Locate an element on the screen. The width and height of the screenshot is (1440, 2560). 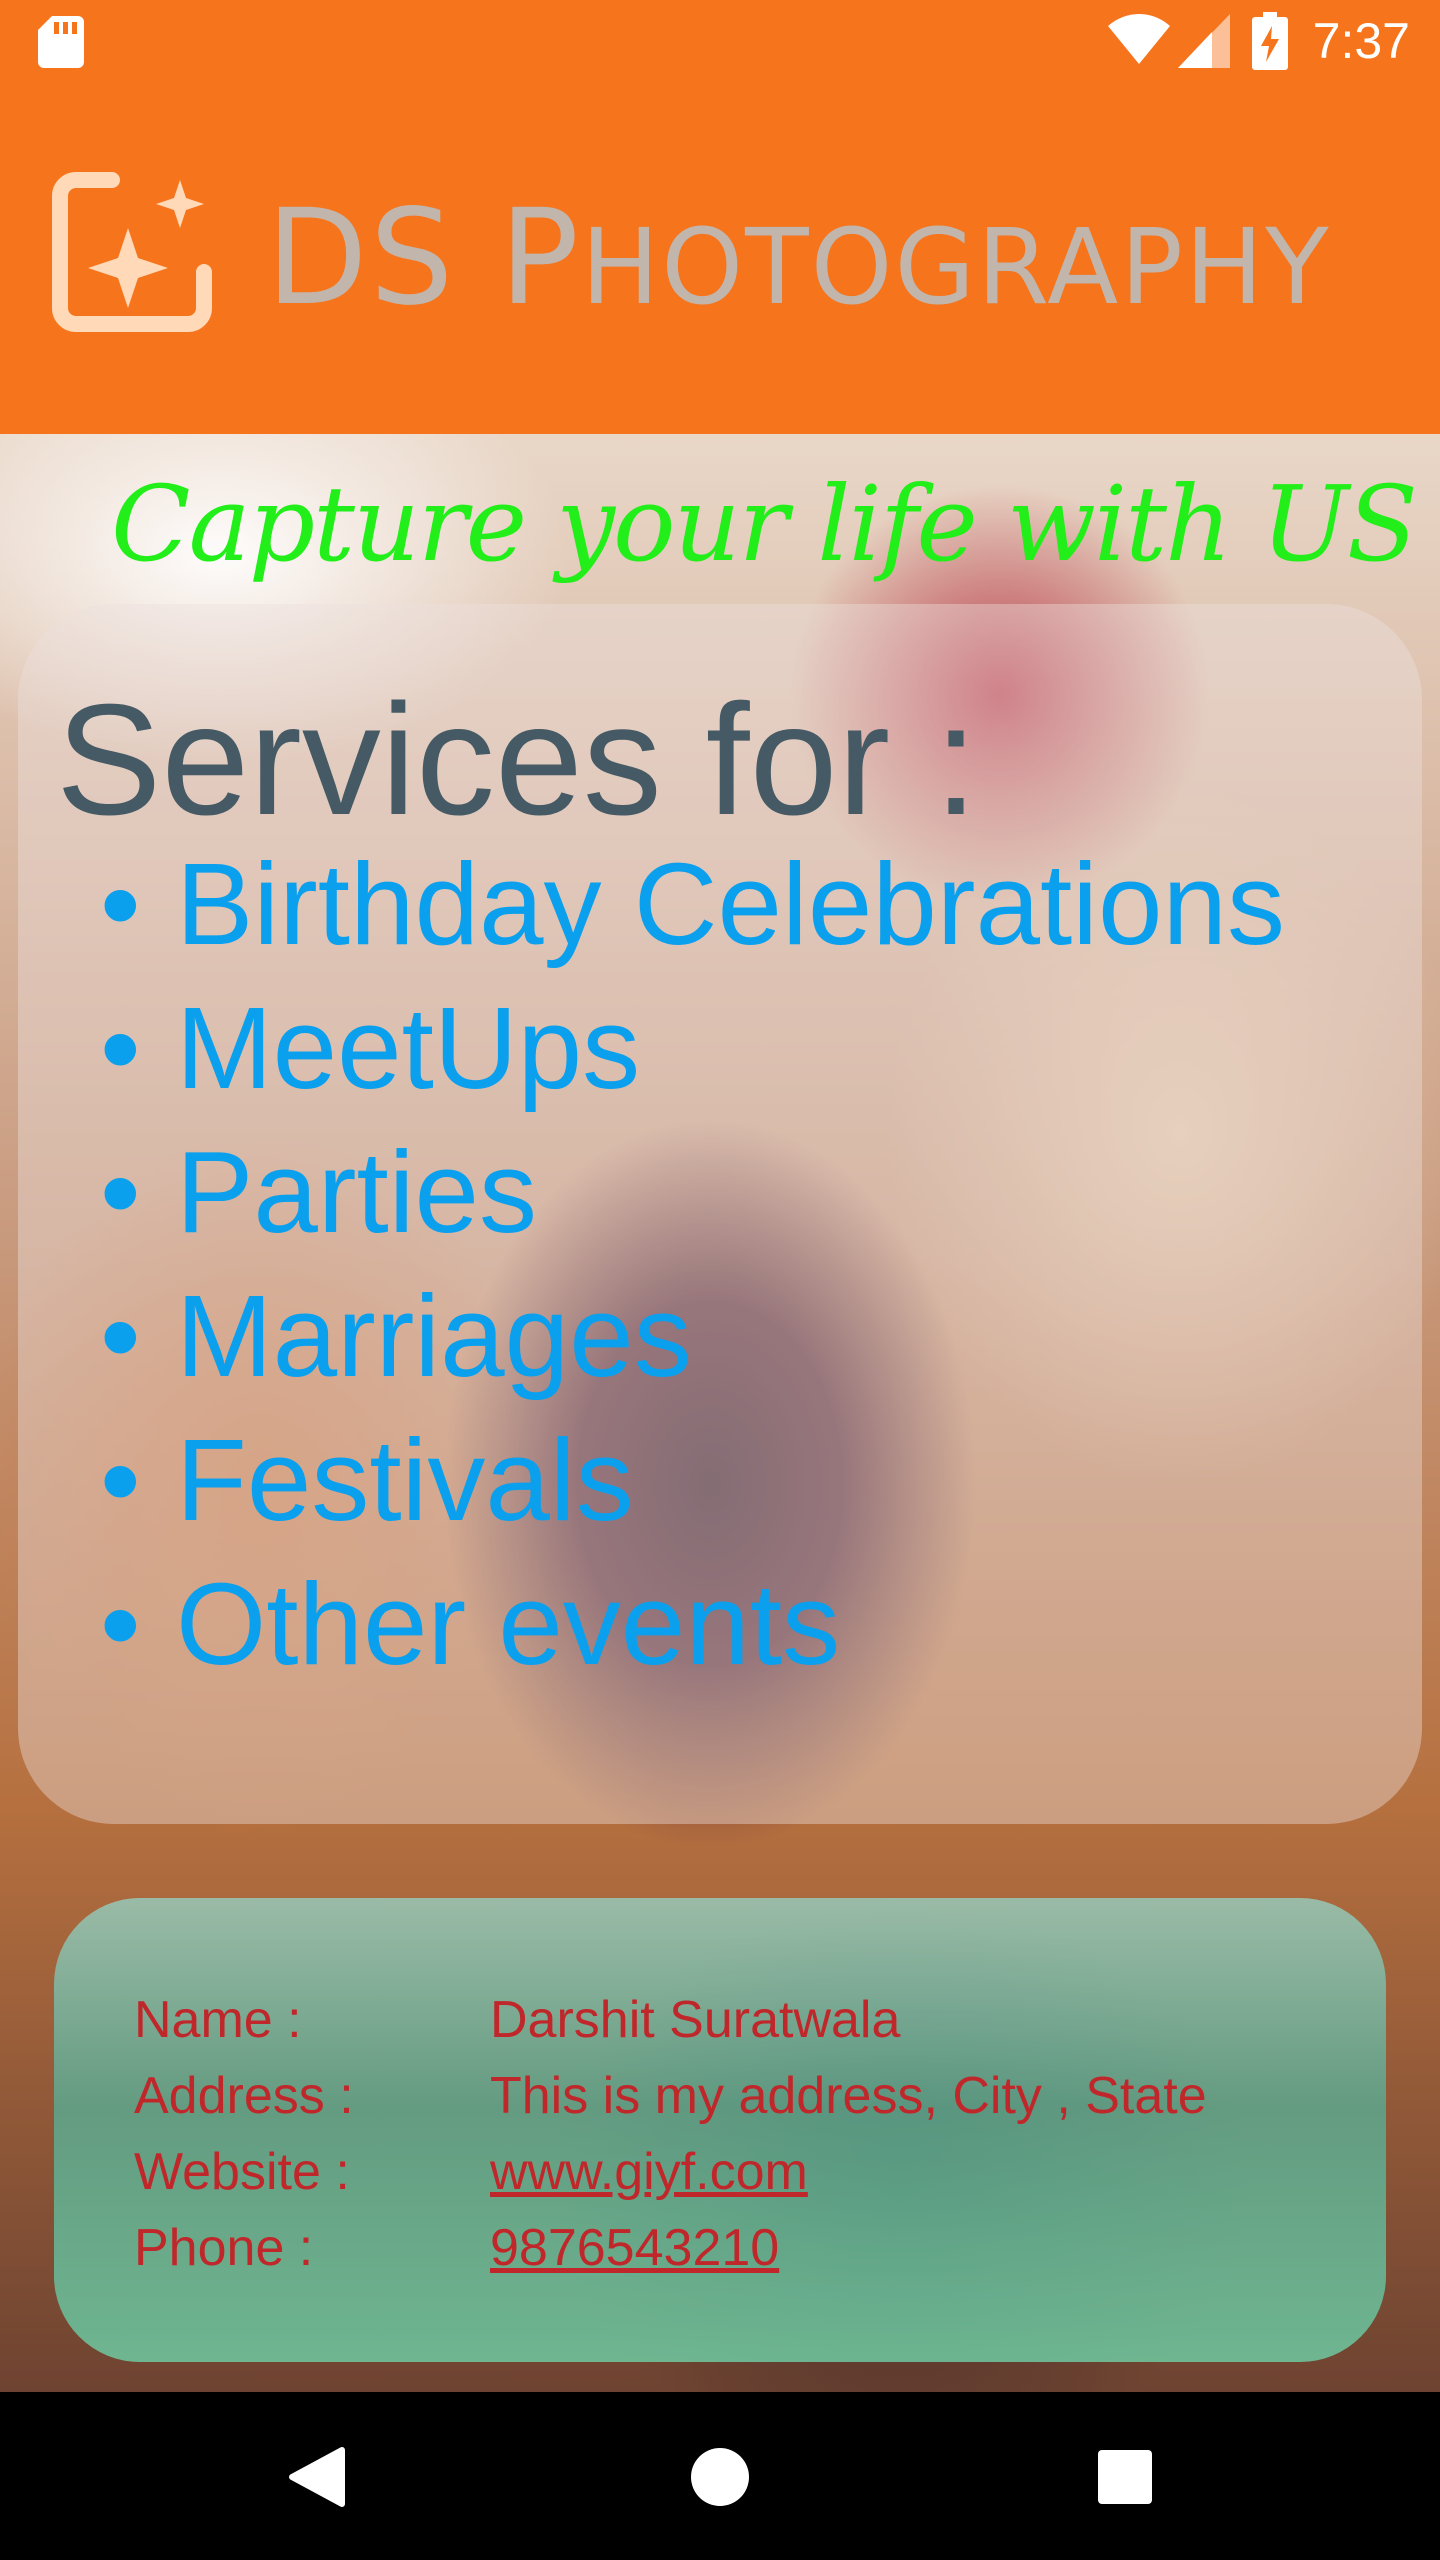
service-item-festivals: • Festivals is located at coordinates (692, 1480).